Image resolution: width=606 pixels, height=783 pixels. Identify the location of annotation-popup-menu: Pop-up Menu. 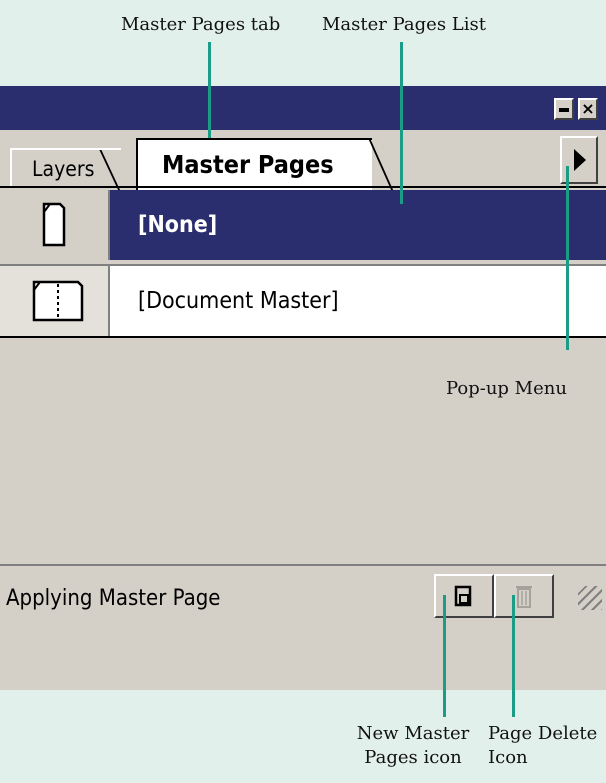
(506, 388).